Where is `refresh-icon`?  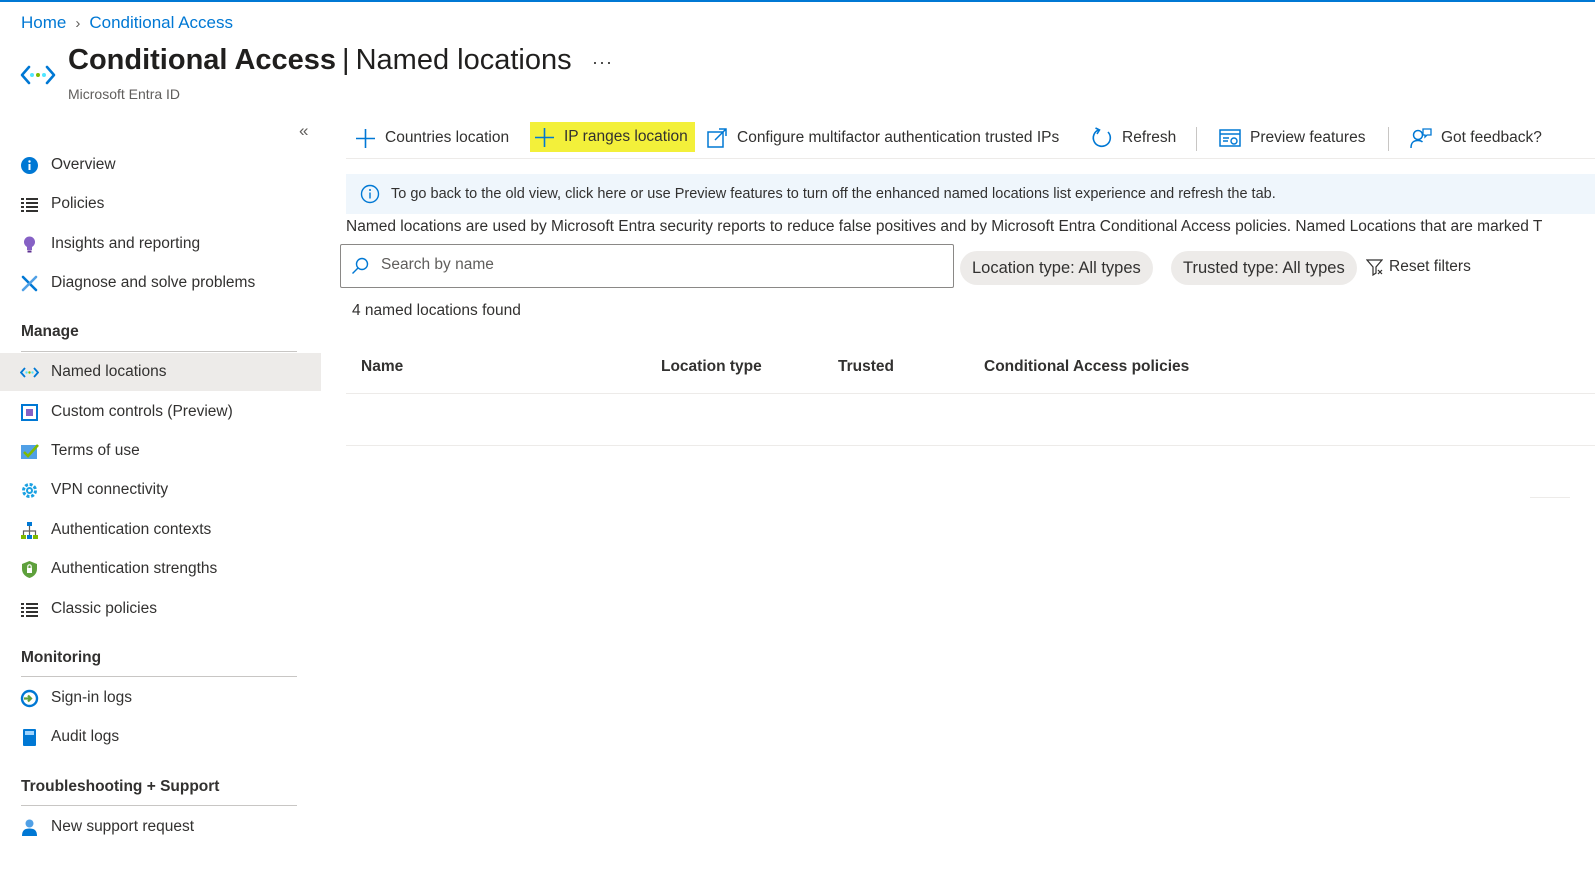
refresh-icon is located at coordinates (1102, 137).